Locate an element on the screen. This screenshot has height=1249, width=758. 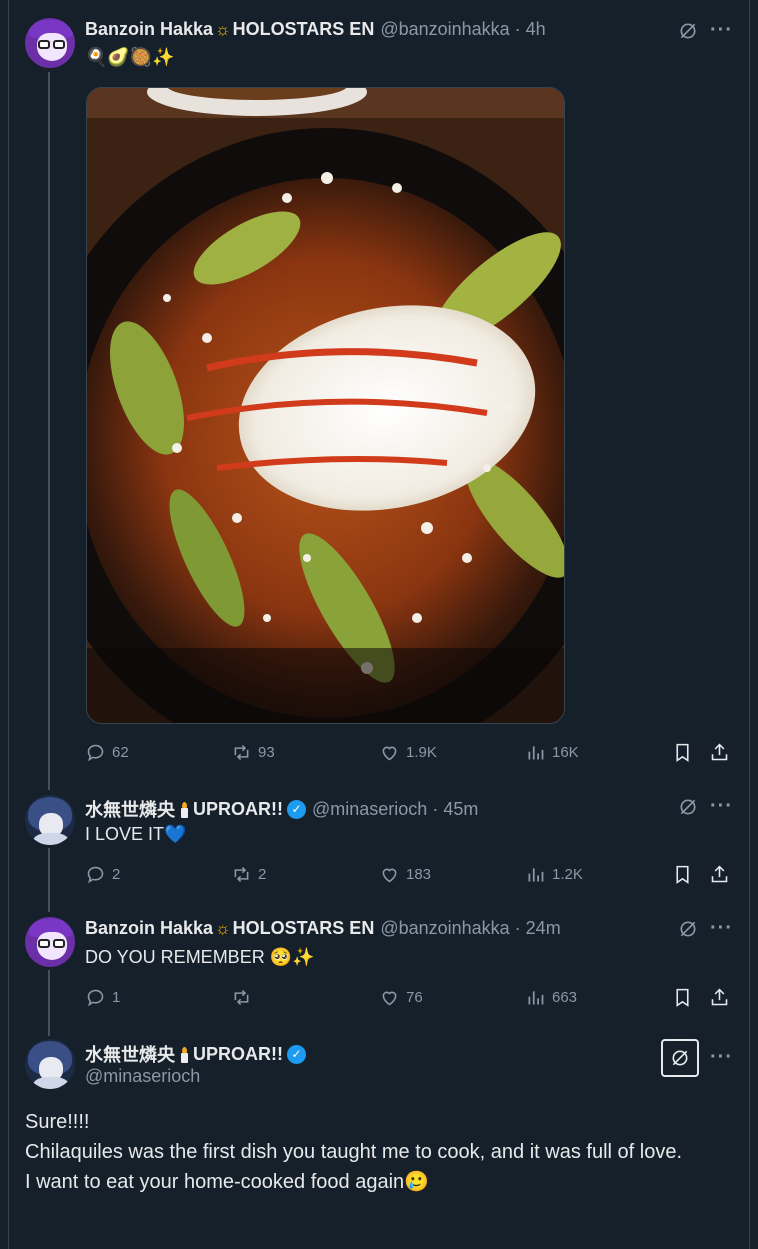
views-button: 16K is located at coordinates (552, 752).